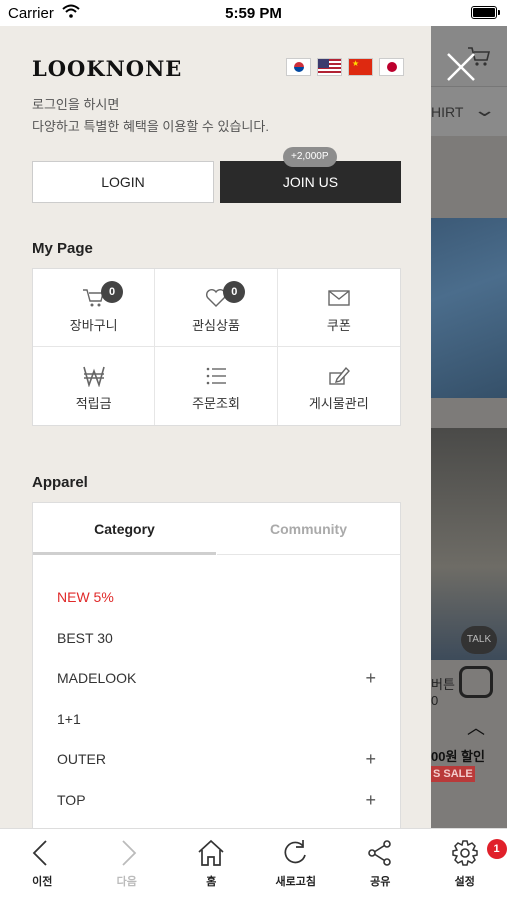 Image resolution: width=507 pixels, height=900 pixels. What do you see at coordinates (339, 386) in the screenshot?
I see `my-page-posts: 게시물관리` at bounding box center [339, 386].